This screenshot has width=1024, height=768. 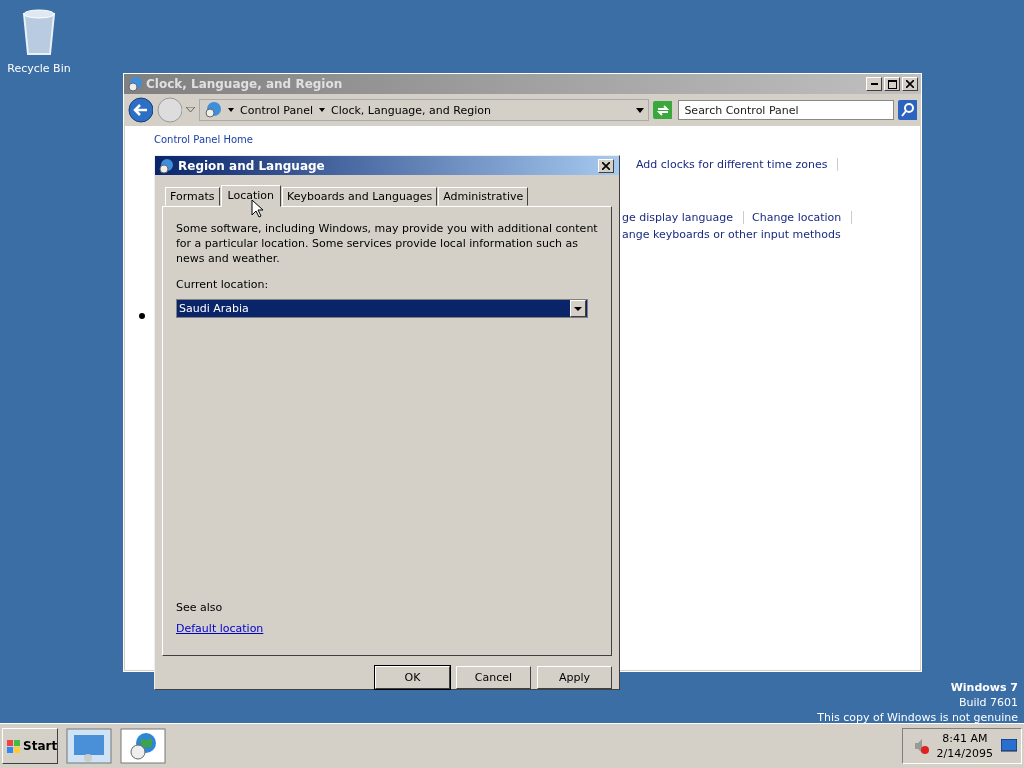 I want to click on watermark-text: Windows 7, so click(x=984, y=687).